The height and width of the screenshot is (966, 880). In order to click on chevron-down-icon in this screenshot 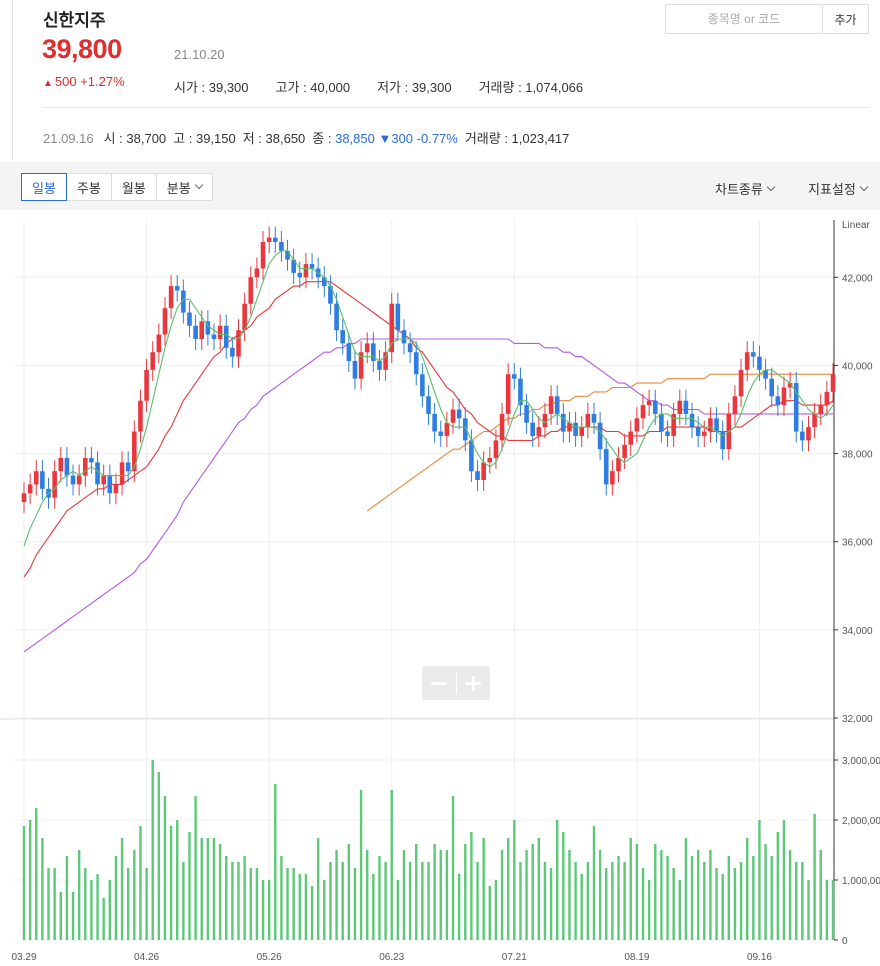, I will do `click(864, 186)`.